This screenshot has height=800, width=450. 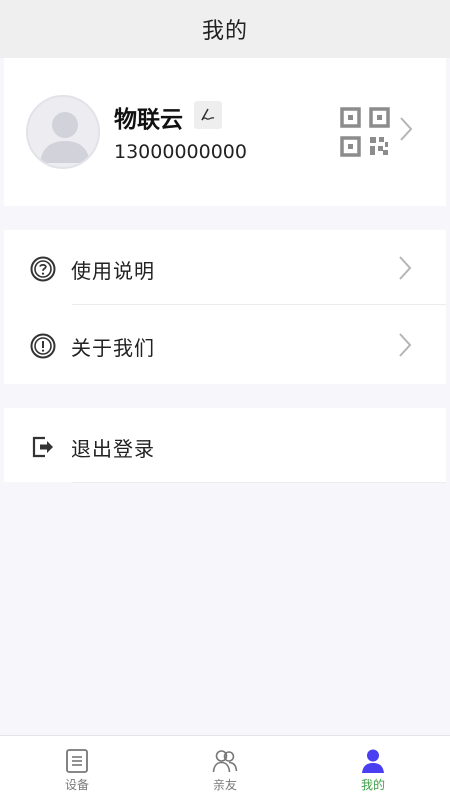 What do you see at coordinates (65, 137) in the screenshot?
I see `avatar-placeholder-icon` at bounding box center [65, 137].